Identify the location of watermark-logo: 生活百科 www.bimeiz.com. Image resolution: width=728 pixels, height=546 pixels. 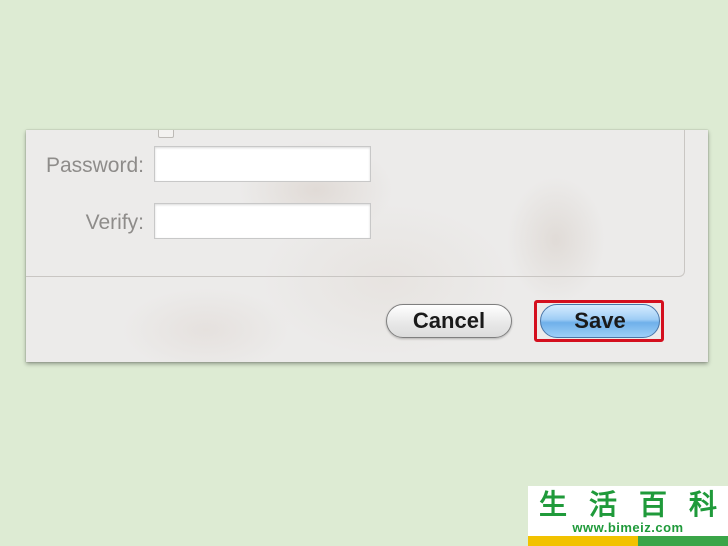
(628, 516).